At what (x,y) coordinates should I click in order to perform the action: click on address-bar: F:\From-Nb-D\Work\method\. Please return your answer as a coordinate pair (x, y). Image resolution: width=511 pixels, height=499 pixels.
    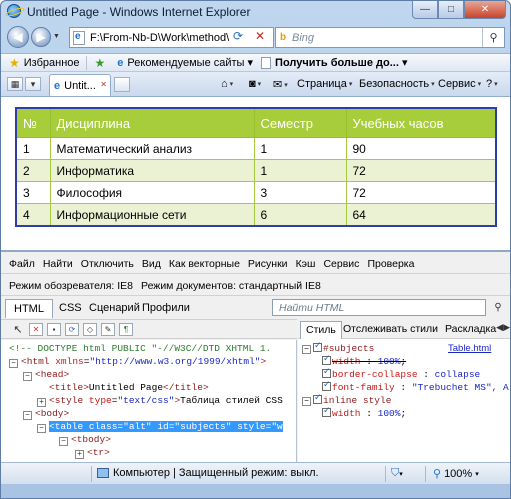
    Looking at the image, I should click on (171, 37).